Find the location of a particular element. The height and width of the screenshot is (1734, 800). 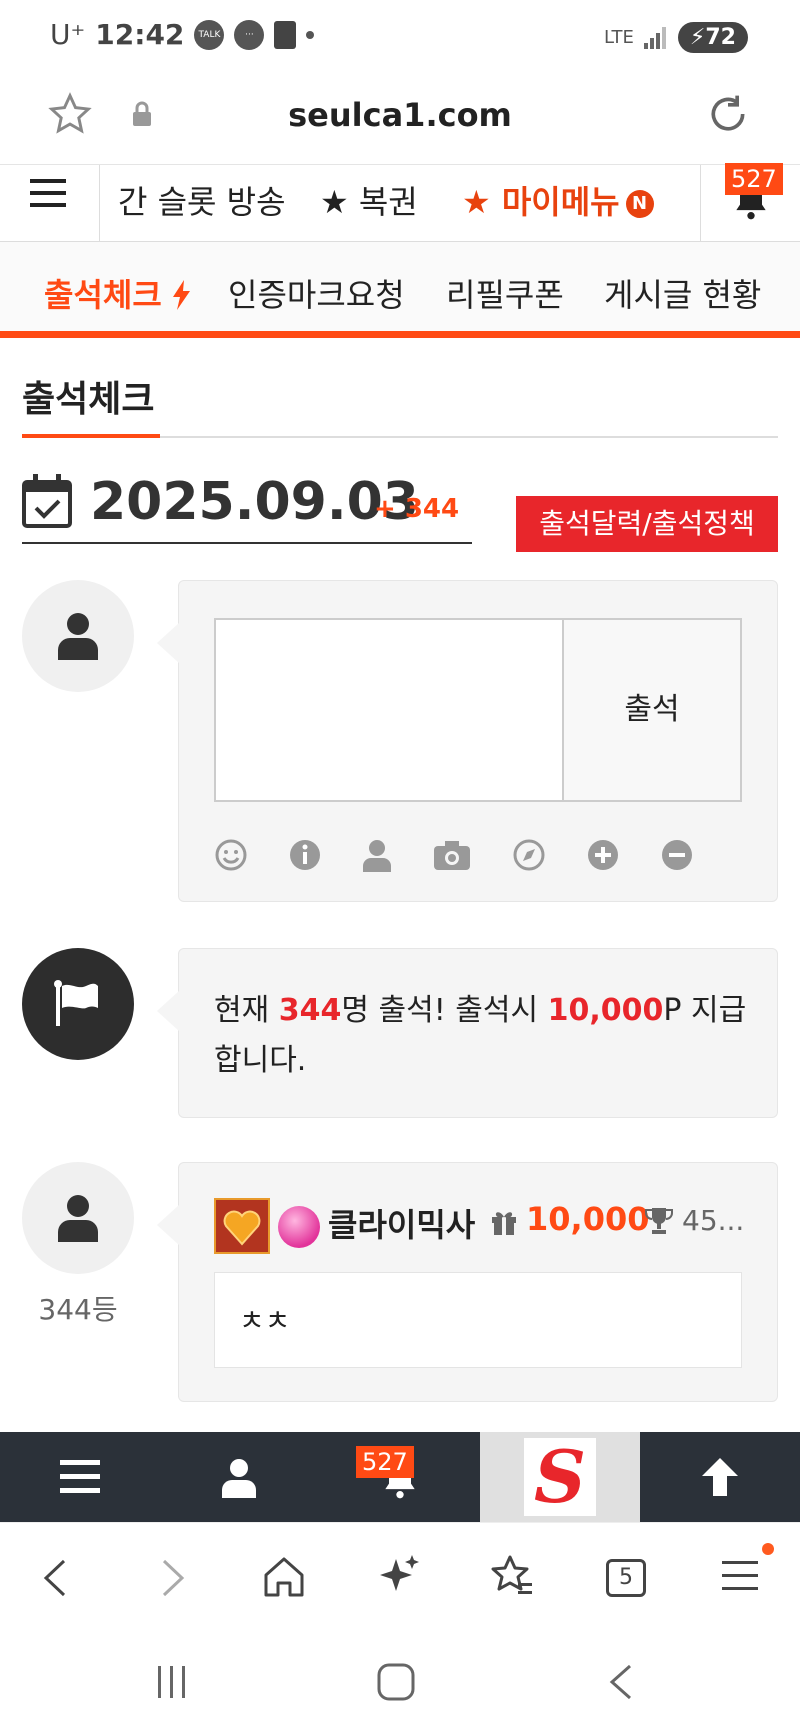

menu-notification-dot is located at coordinates (768, 1549).